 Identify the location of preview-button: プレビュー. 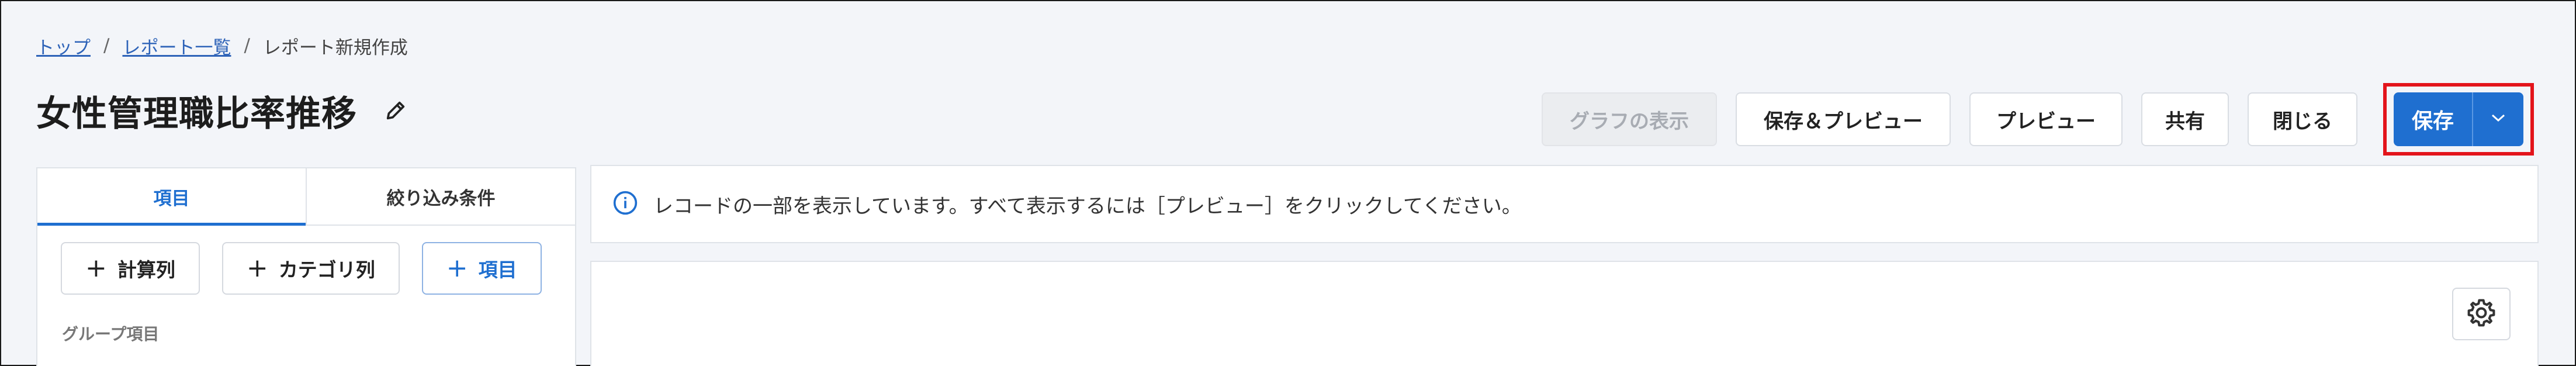
(2046, 119).